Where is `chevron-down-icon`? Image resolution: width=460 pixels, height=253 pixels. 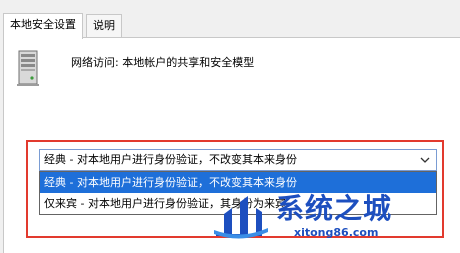
chevron-down-icon is located at coordinates (425, 160).